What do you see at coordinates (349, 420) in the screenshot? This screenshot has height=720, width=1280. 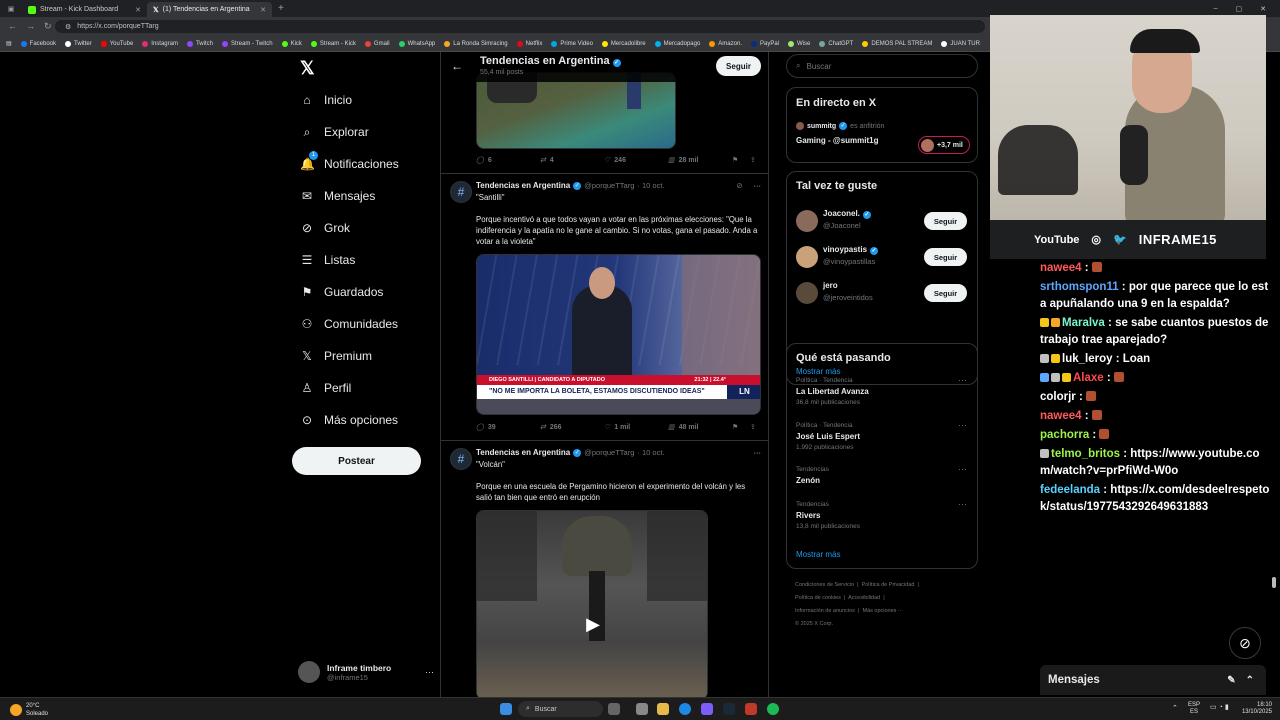 I see `nav-item-mas-opciones: ⊙ Más opciones` at bounding box center [349, 420].